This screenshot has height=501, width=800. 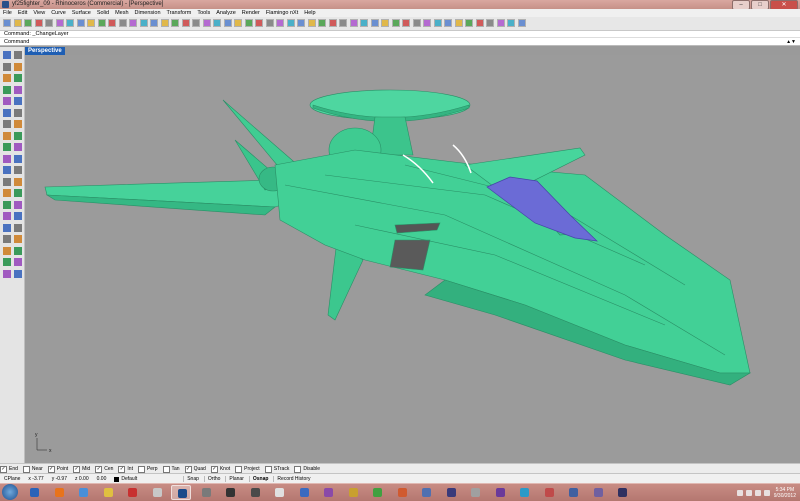 What do you see at coordinates (171, 469) in the screenshot?
I see `osnap-tan: Tan` at bounding box center [171, 469].